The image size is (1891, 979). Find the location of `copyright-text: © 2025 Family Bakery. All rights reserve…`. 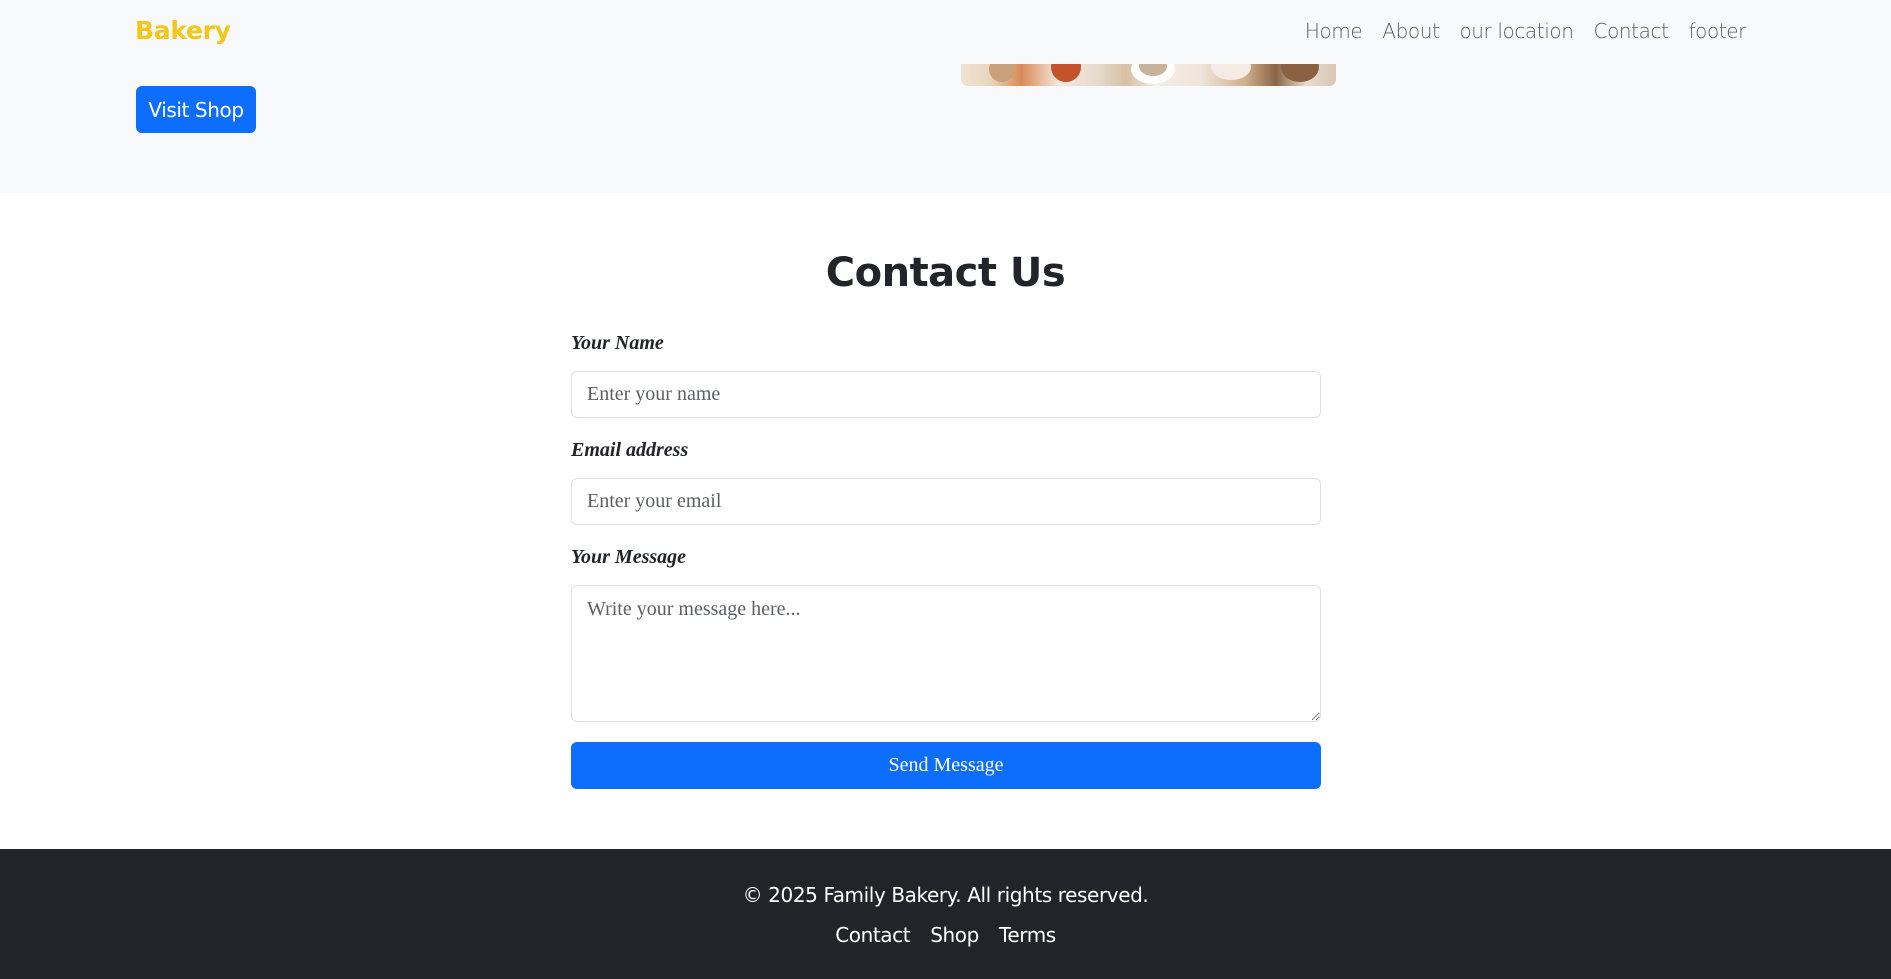

copyright-text: © 2025 Family Bakery. All rights reserve… is located at coordinates (945, 895).